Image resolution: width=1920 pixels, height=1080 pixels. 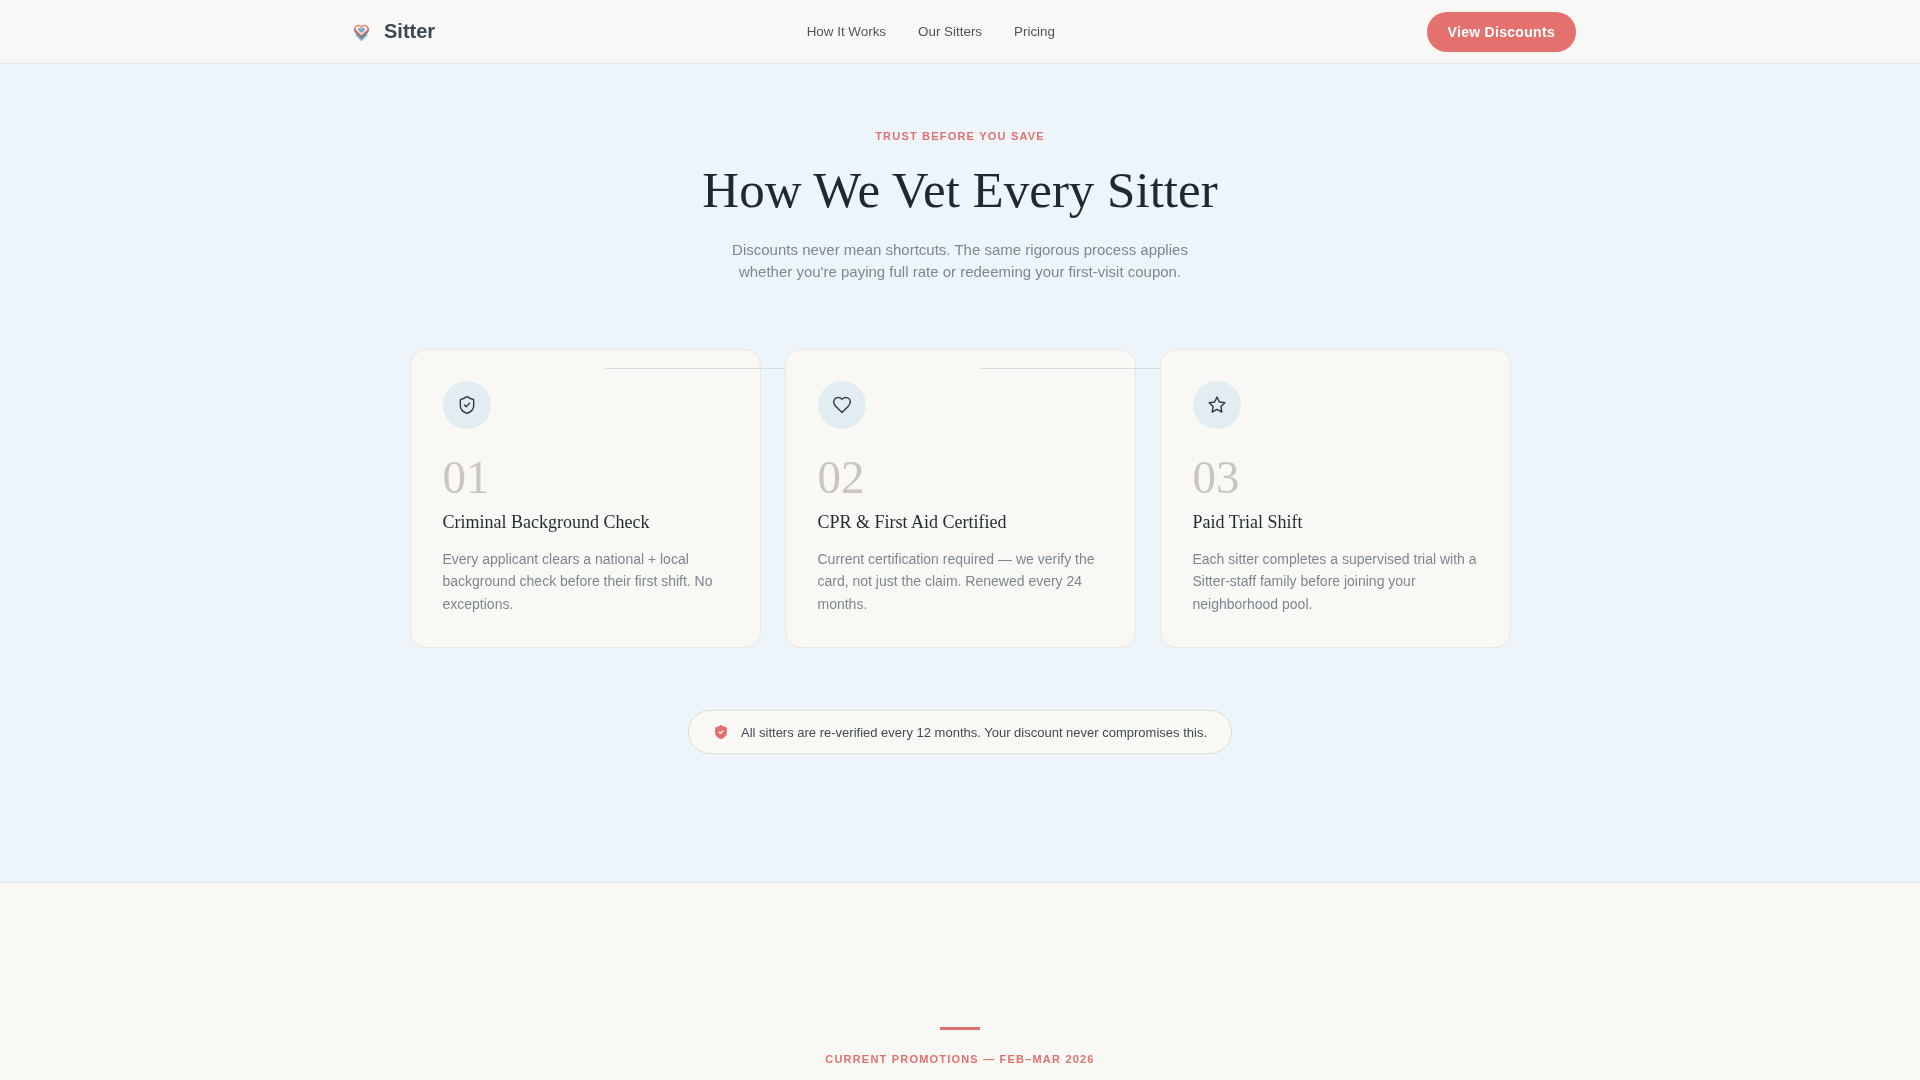 I want to click on step-title: CPR & First Aid Certified, so click(x=912, y=522).